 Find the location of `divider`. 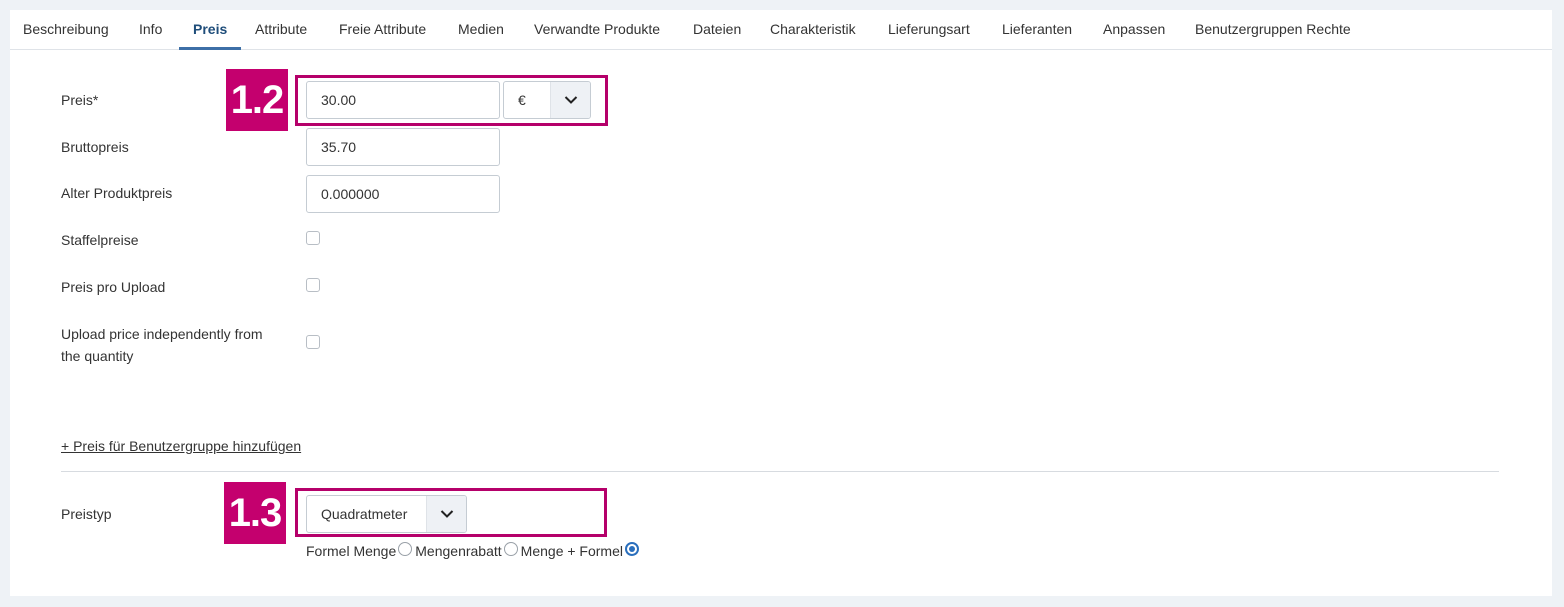

divider is located at coordinates (780, 471).